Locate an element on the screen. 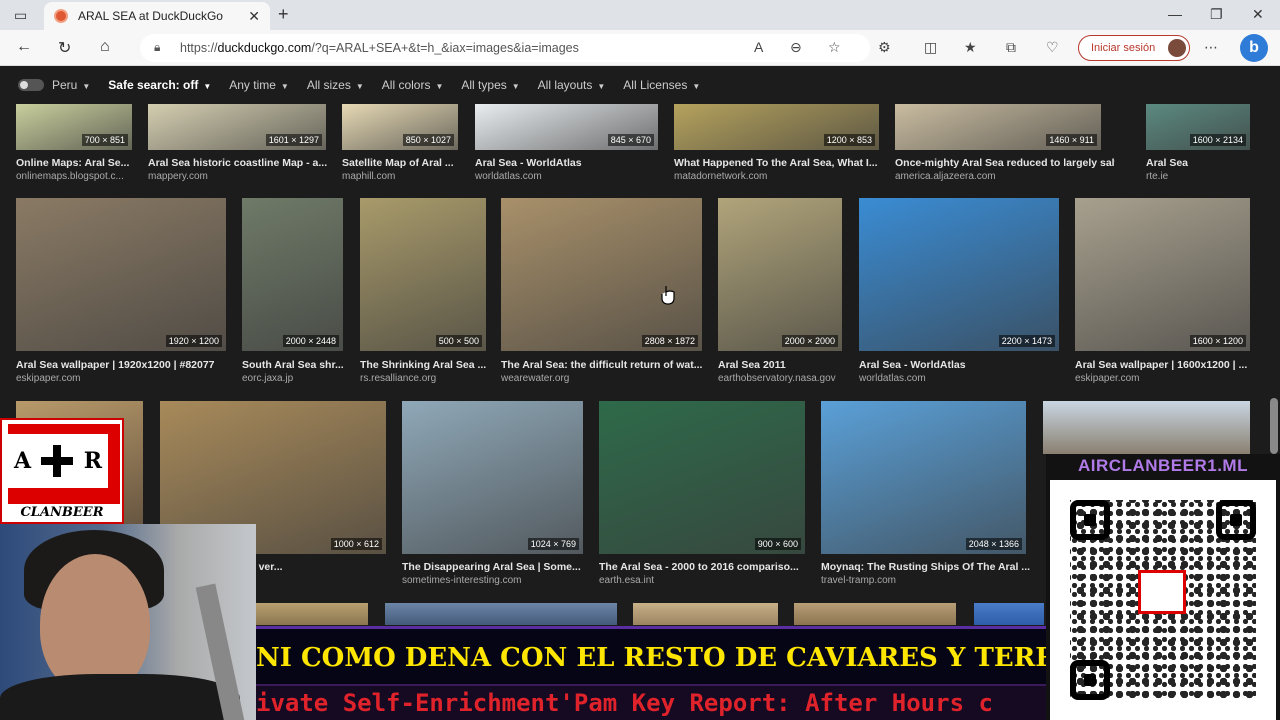 This screenshot has height=720, width=1280. result-source: rte.ie is located at coordinates (1203, 176).